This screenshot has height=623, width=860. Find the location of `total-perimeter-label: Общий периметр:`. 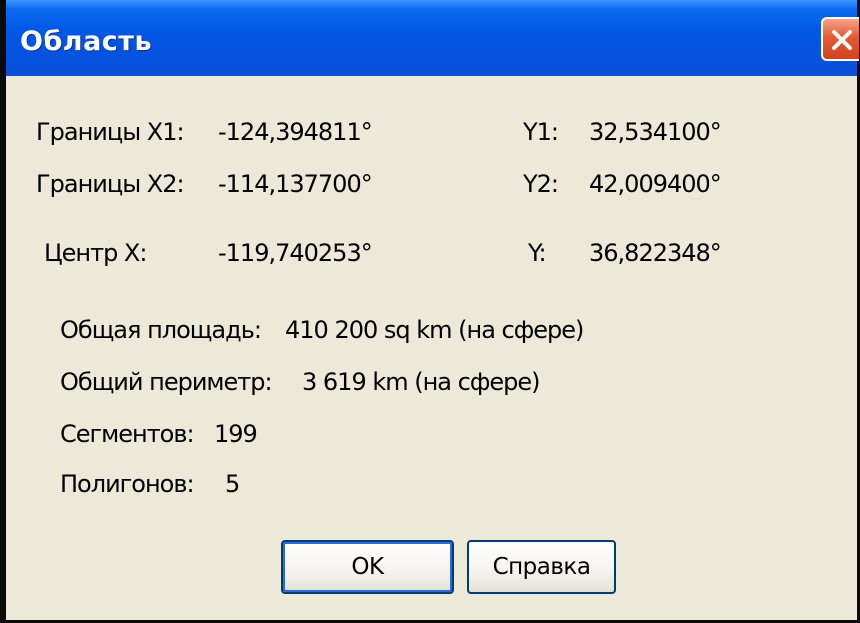

total-perimeter-label: Общий периметр: is located at coordinates (166, 382).